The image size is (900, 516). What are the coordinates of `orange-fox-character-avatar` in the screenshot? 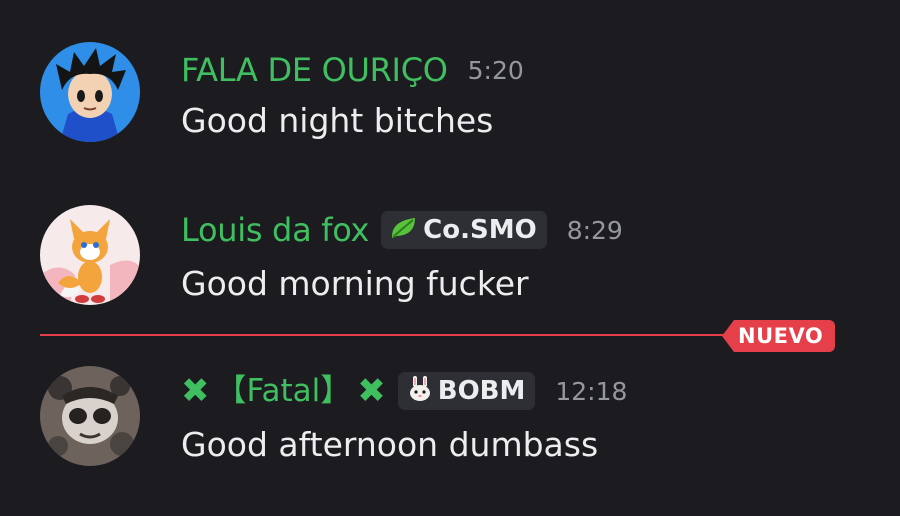 It's located at (90, 255).